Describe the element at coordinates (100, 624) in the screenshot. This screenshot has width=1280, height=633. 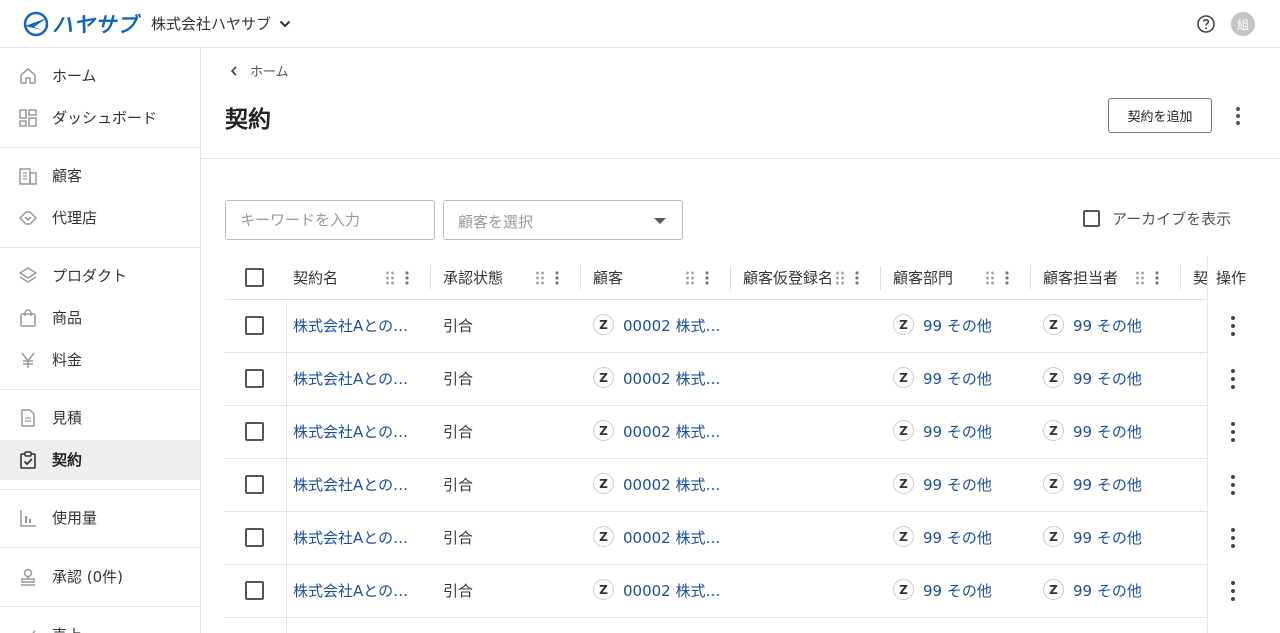
I see `sidebar-item-sales: 売上` at that location.